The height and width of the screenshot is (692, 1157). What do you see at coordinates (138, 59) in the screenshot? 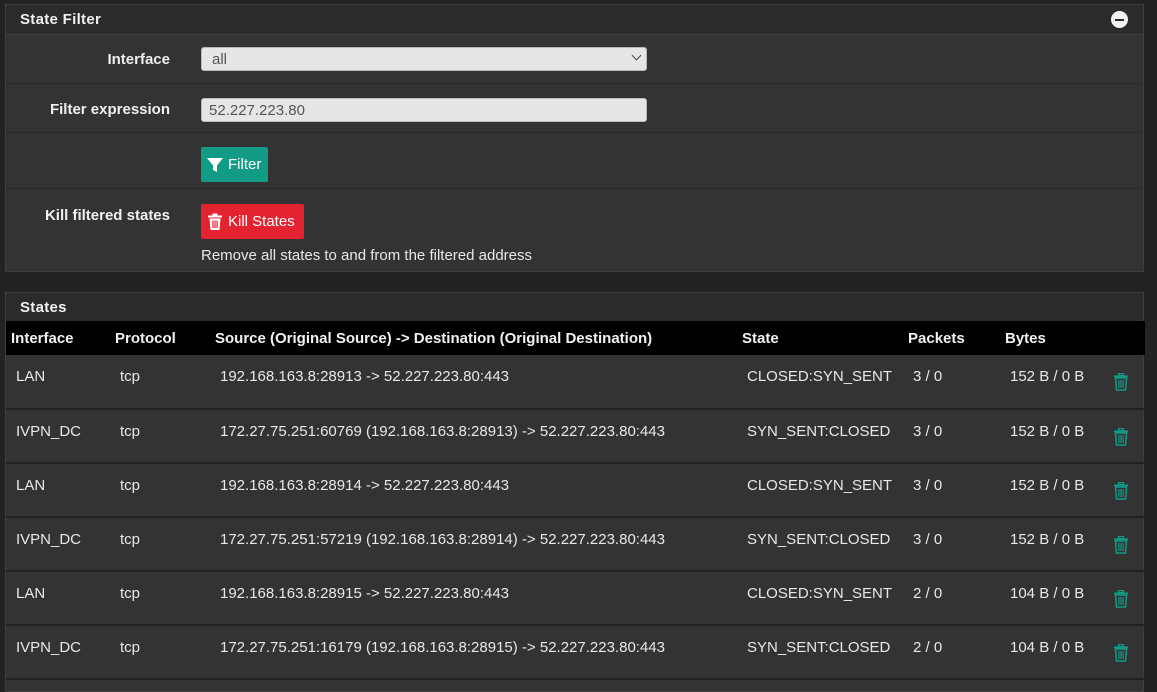
I see `interface-label: Interface` at bounding box center [138, 59].